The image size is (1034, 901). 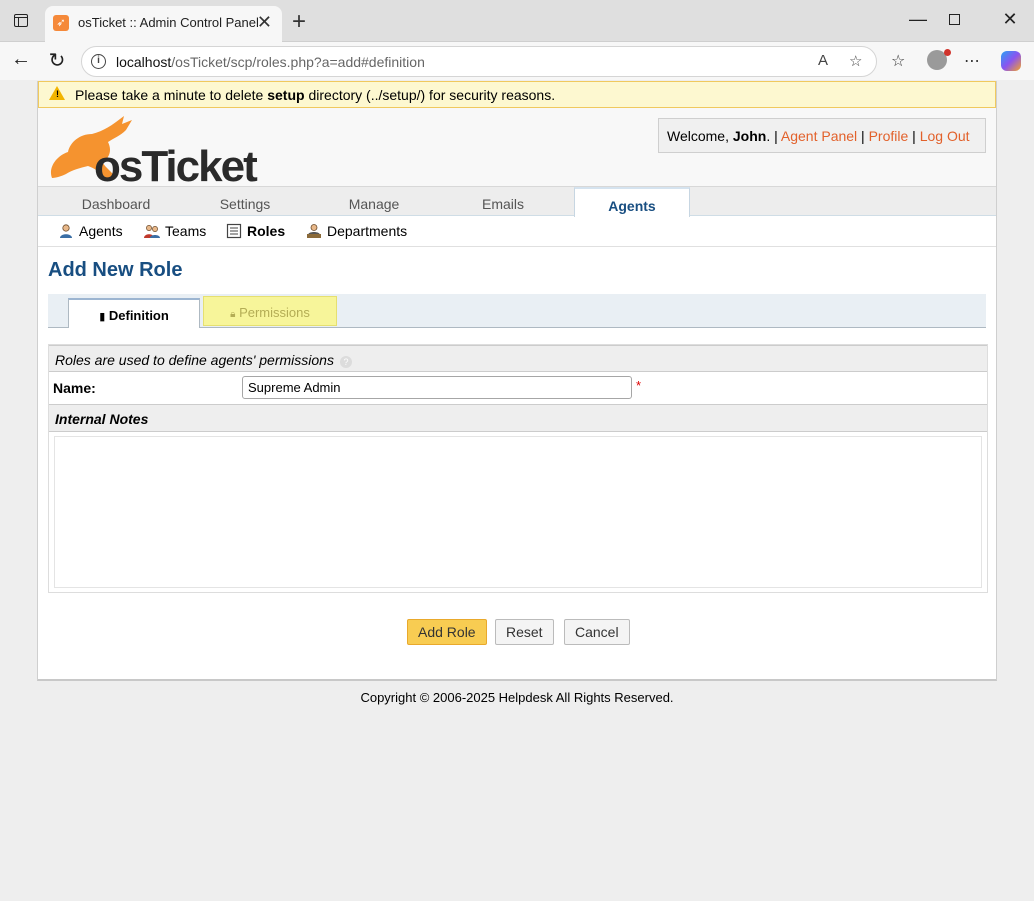 I want to click on nav-tab-manage: Manage, so click(x=374, y=202).